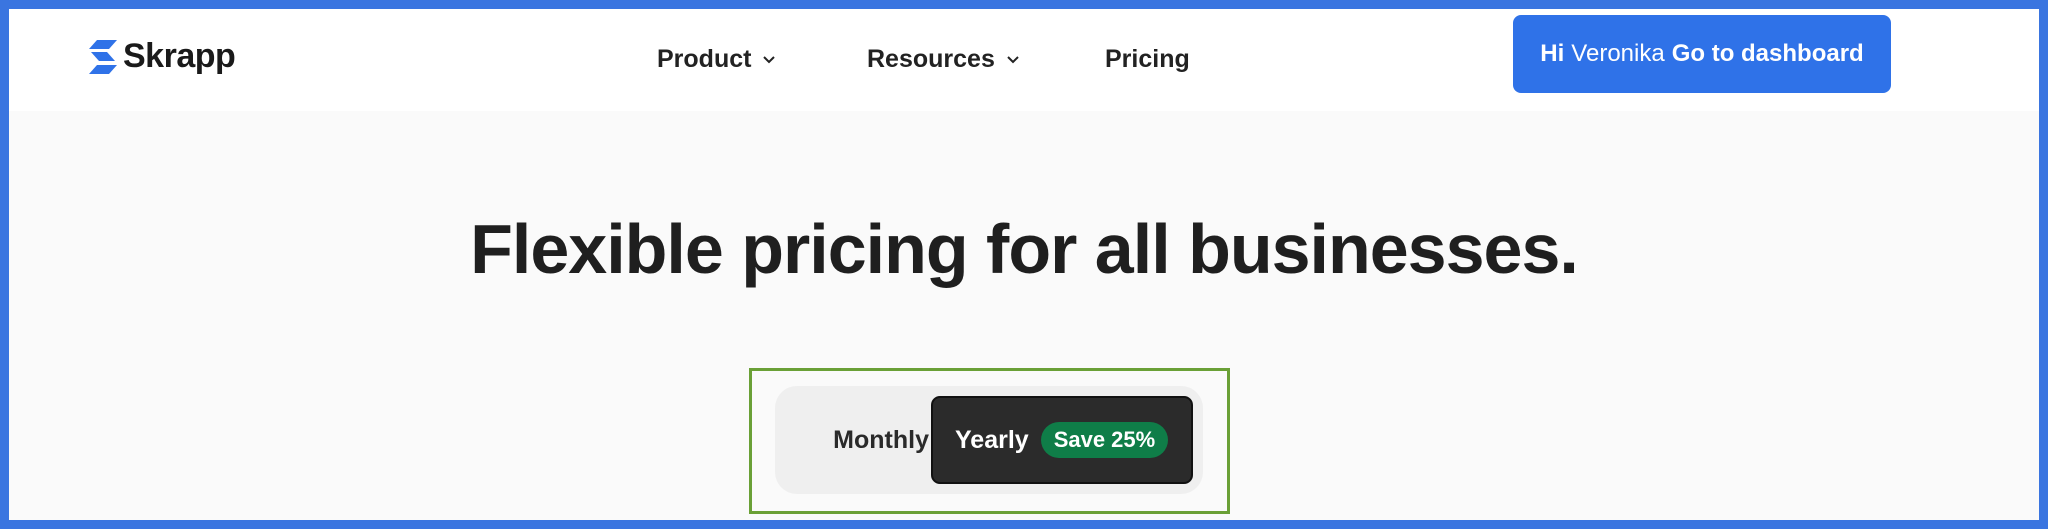  I want to click on logo: Skrapp, so click(161, 56).